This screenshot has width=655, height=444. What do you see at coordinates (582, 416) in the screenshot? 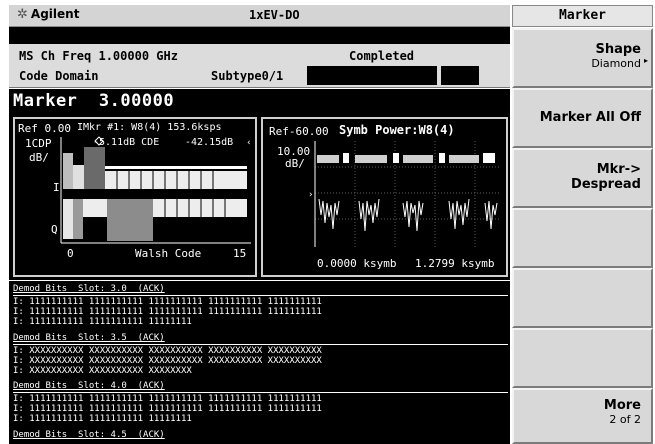
I see `more-softkey: More 2 of 2` at bounding box center [582, 416].